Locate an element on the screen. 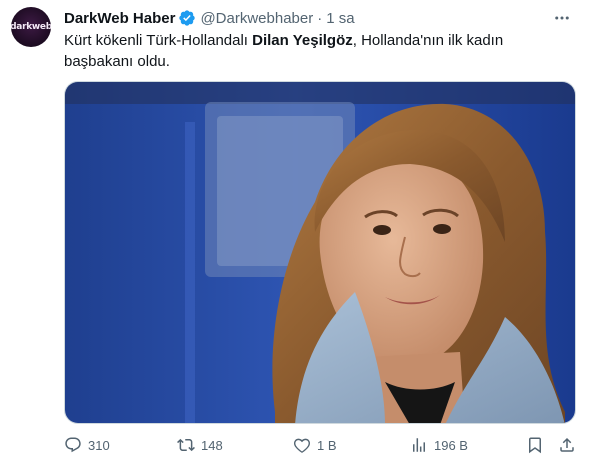 The image size is (589, 457). action-bar: 310 148 1 B 196 B is located at coordinates (320, 445).